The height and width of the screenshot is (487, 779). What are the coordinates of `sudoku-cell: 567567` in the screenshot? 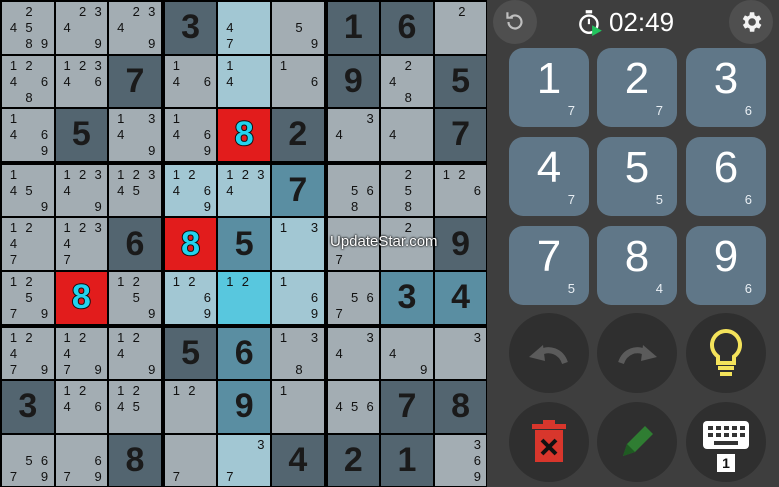 It's located at (353, 298).